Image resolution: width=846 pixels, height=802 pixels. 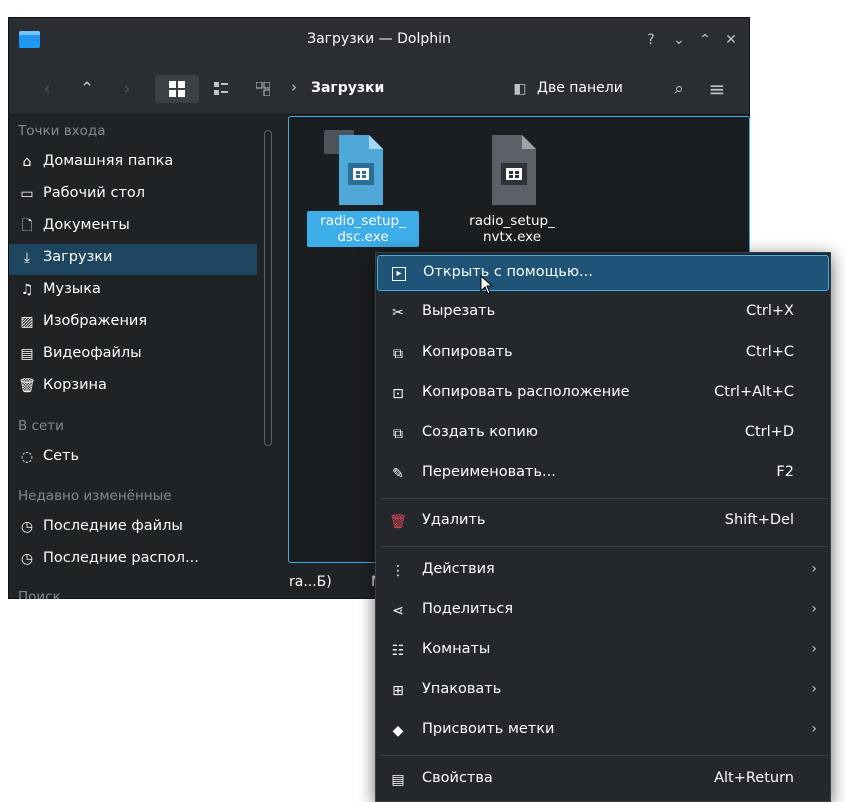 I want to click on compact-view-icon, so click(x=221, y=89).